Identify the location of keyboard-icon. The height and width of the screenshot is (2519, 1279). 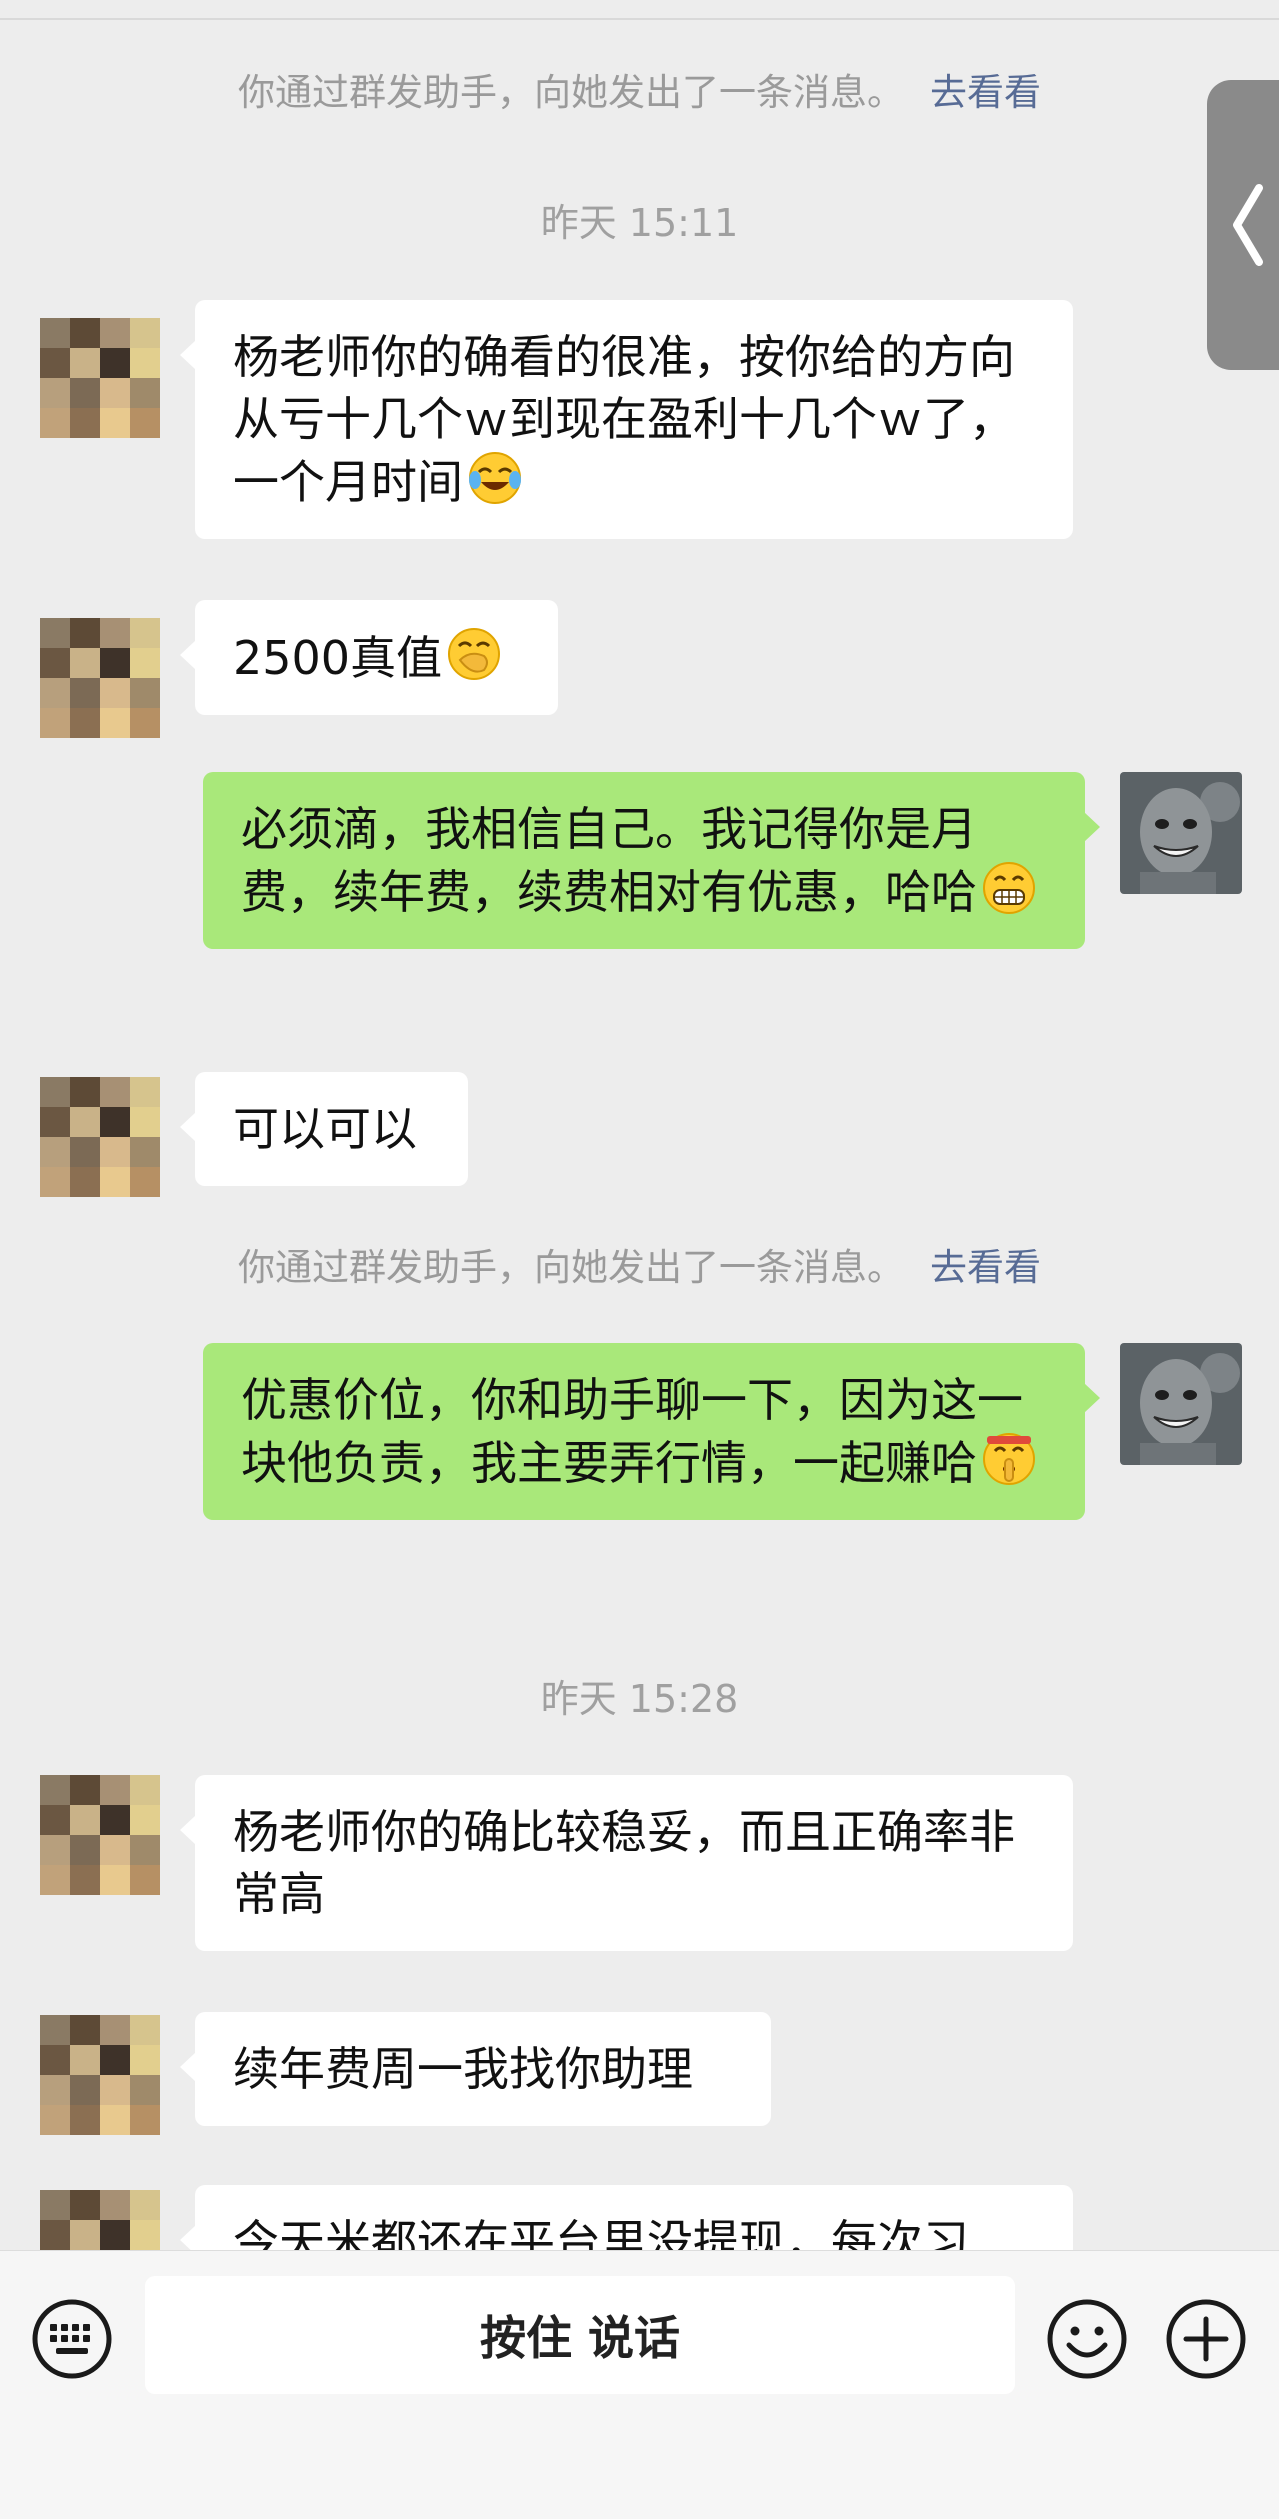
(72, 2339).